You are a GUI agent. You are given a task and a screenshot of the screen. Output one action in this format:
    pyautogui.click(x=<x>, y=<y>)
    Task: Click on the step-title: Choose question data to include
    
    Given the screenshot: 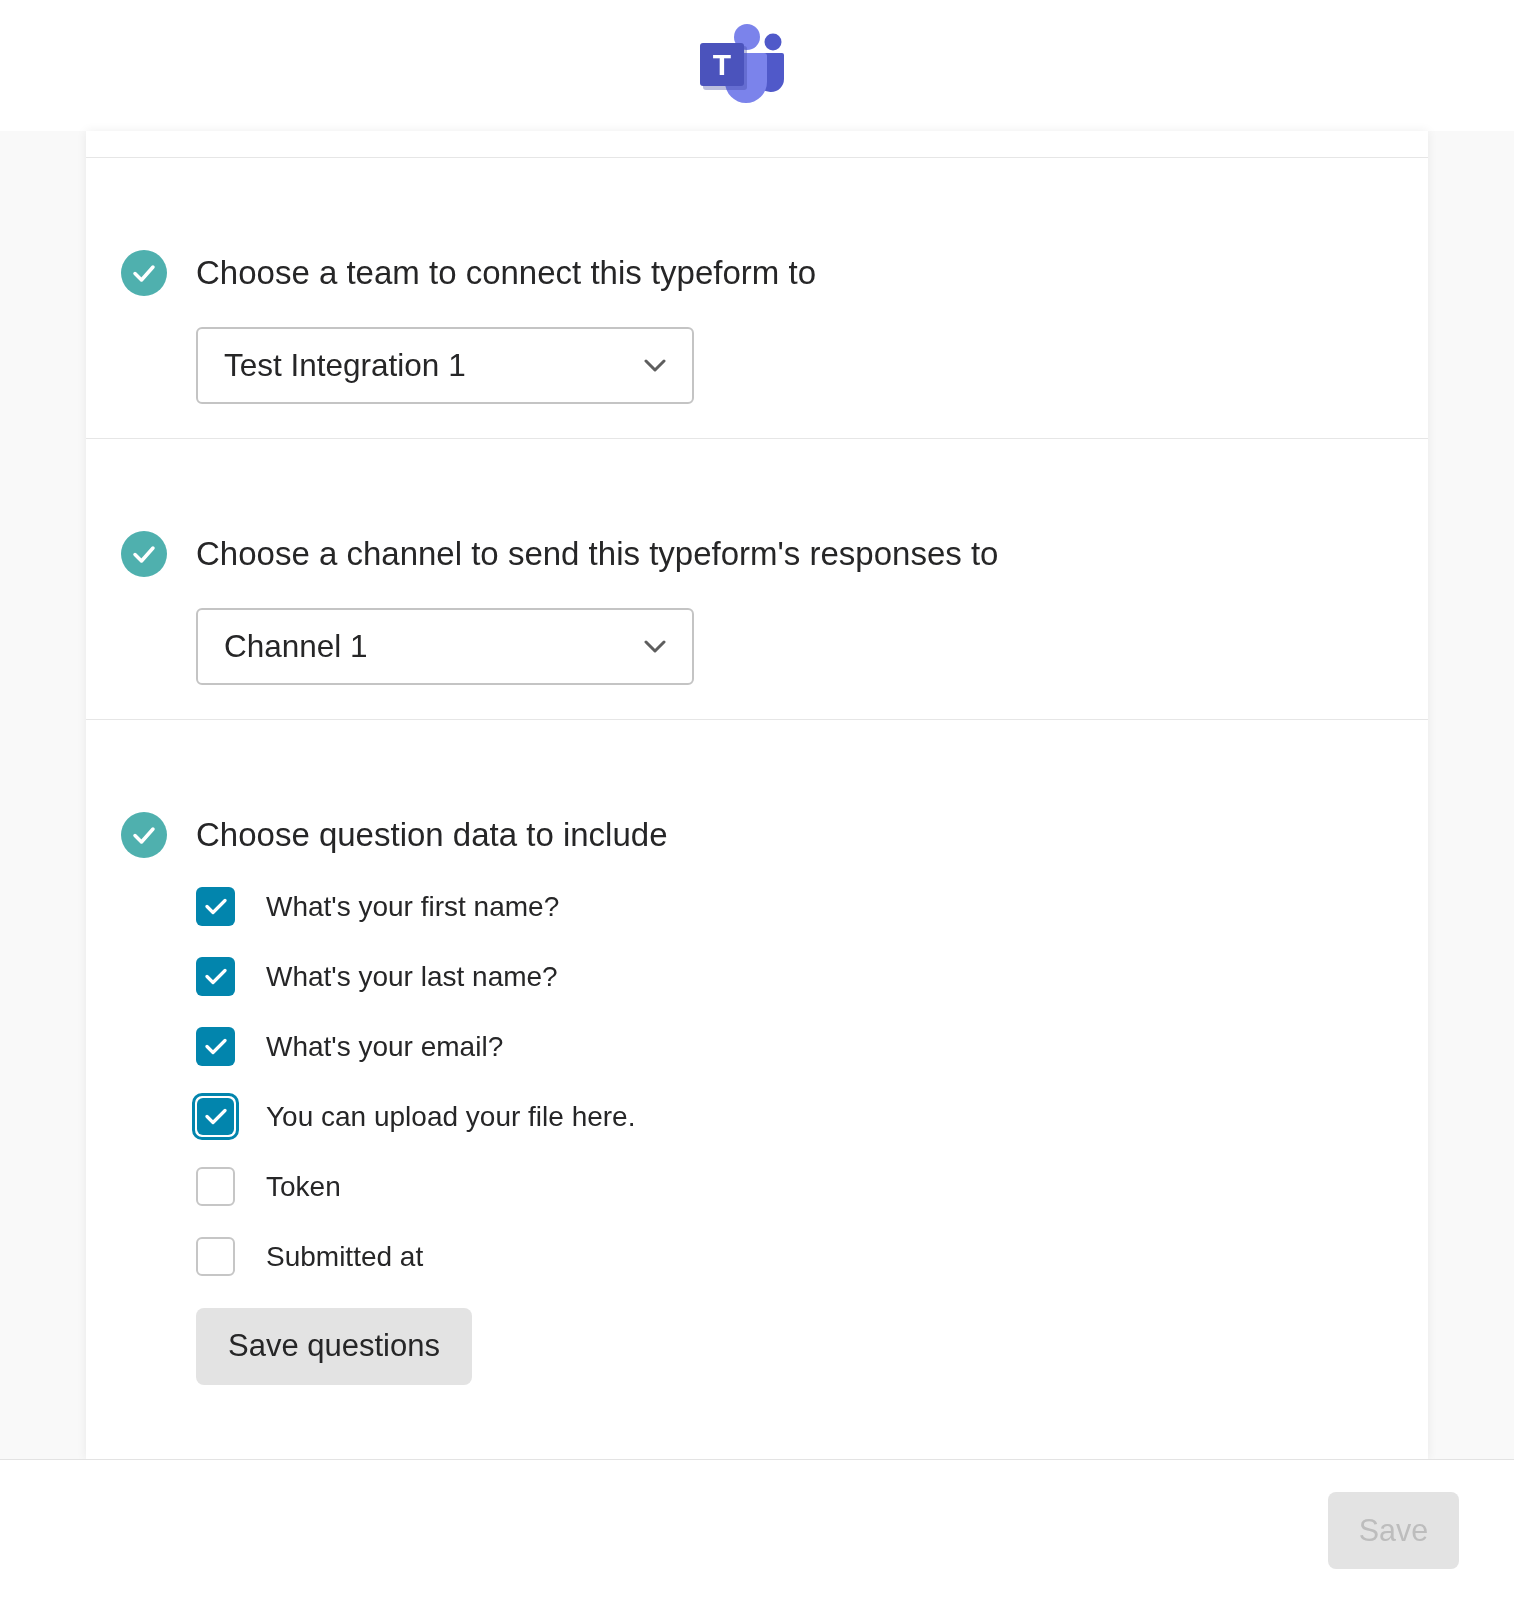 What is the action you would take?
    pyautogui.click(x=432, y=835)
    